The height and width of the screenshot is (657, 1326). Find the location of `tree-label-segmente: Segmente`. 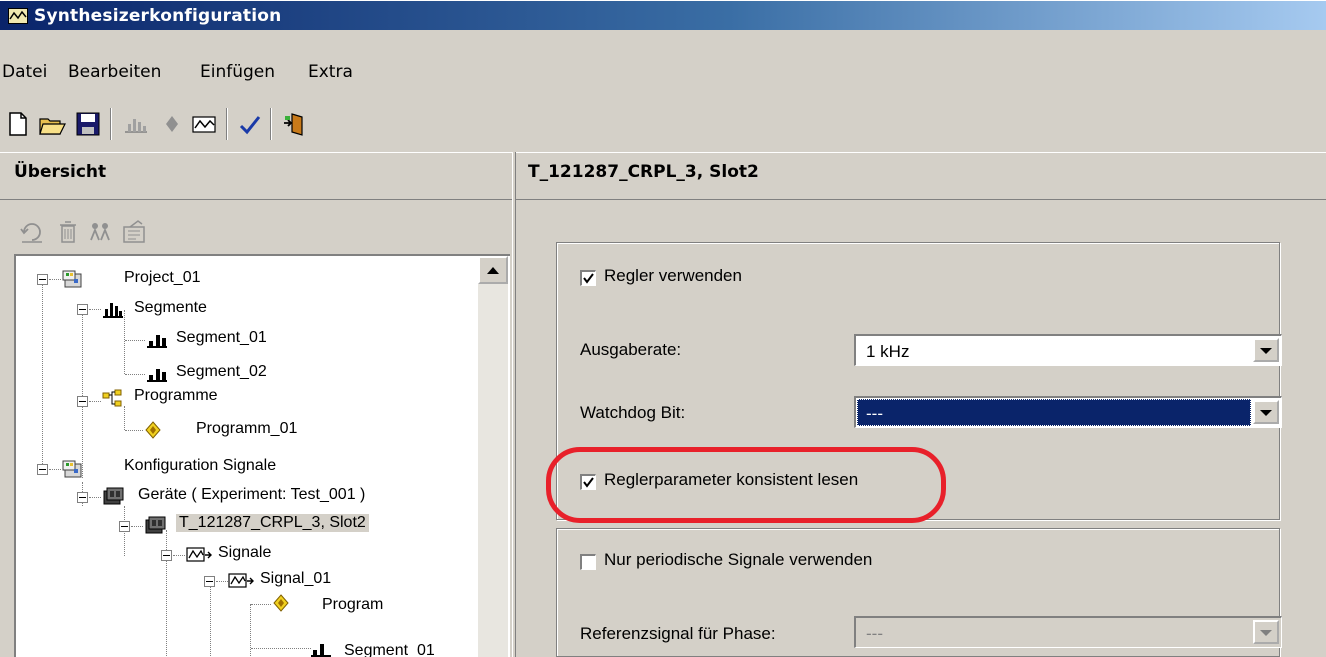

tree-label-segmente: Segmente is located at coordinates (170, 308).